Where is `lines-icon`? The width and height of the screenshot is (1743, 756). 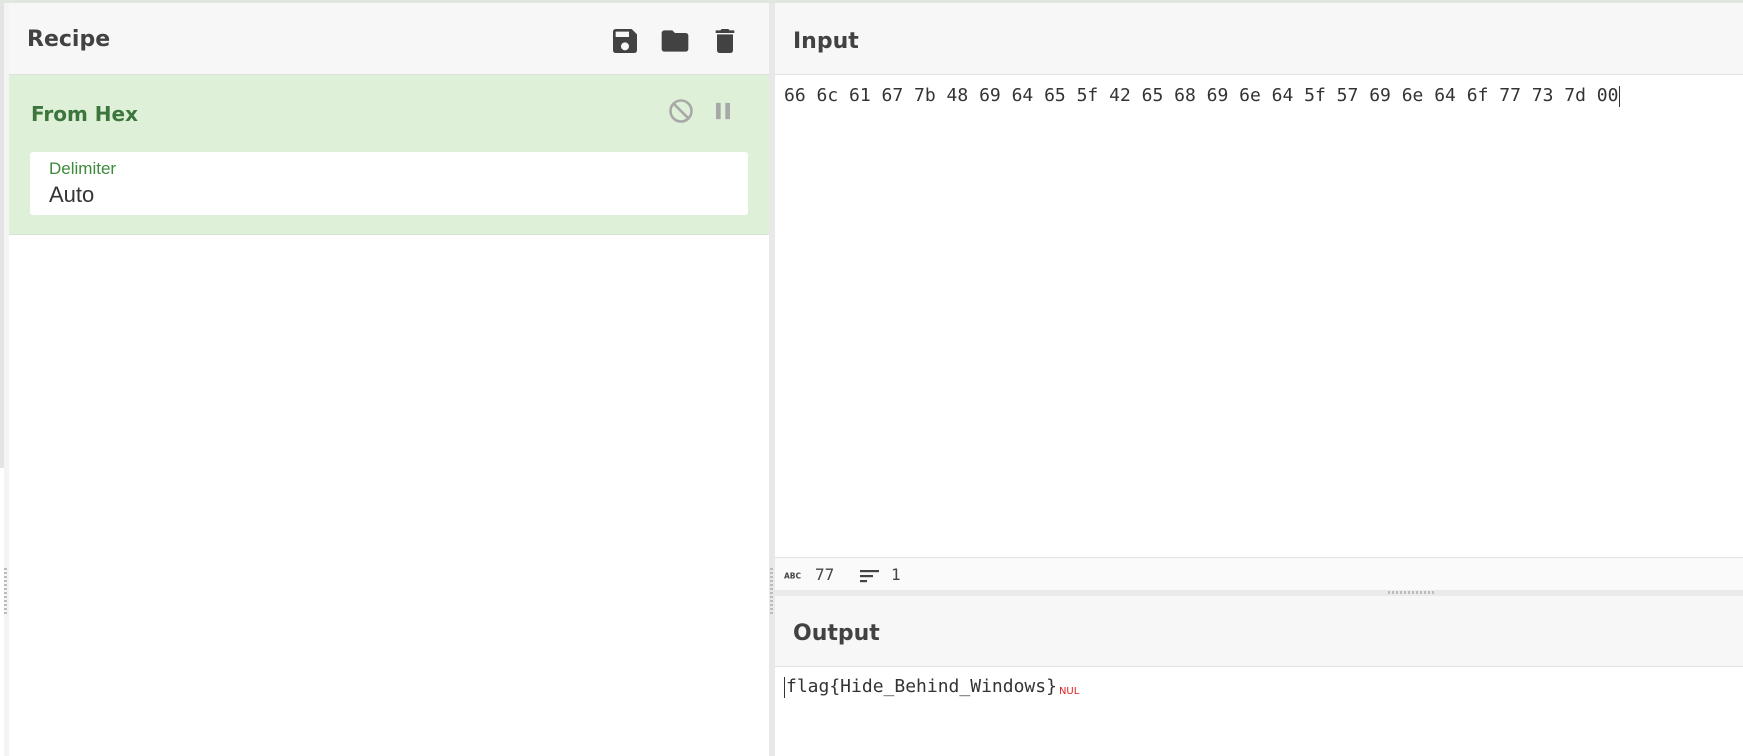
lines-icon is located at coordinates (870, 576).